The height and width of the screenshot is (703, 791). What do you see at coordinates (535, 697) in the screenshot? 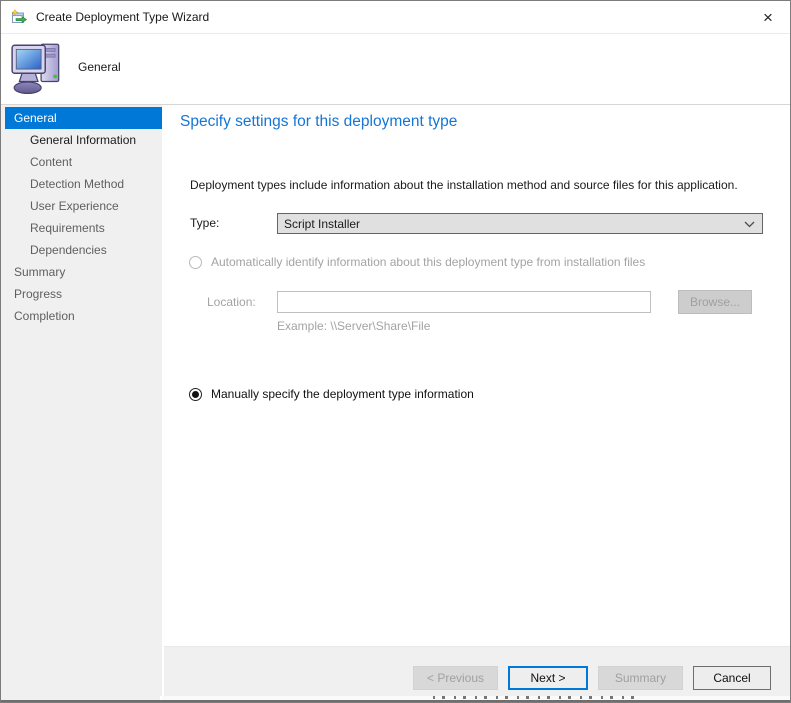
I see `clipped-text-artifact` at bounding box center [535, 697].